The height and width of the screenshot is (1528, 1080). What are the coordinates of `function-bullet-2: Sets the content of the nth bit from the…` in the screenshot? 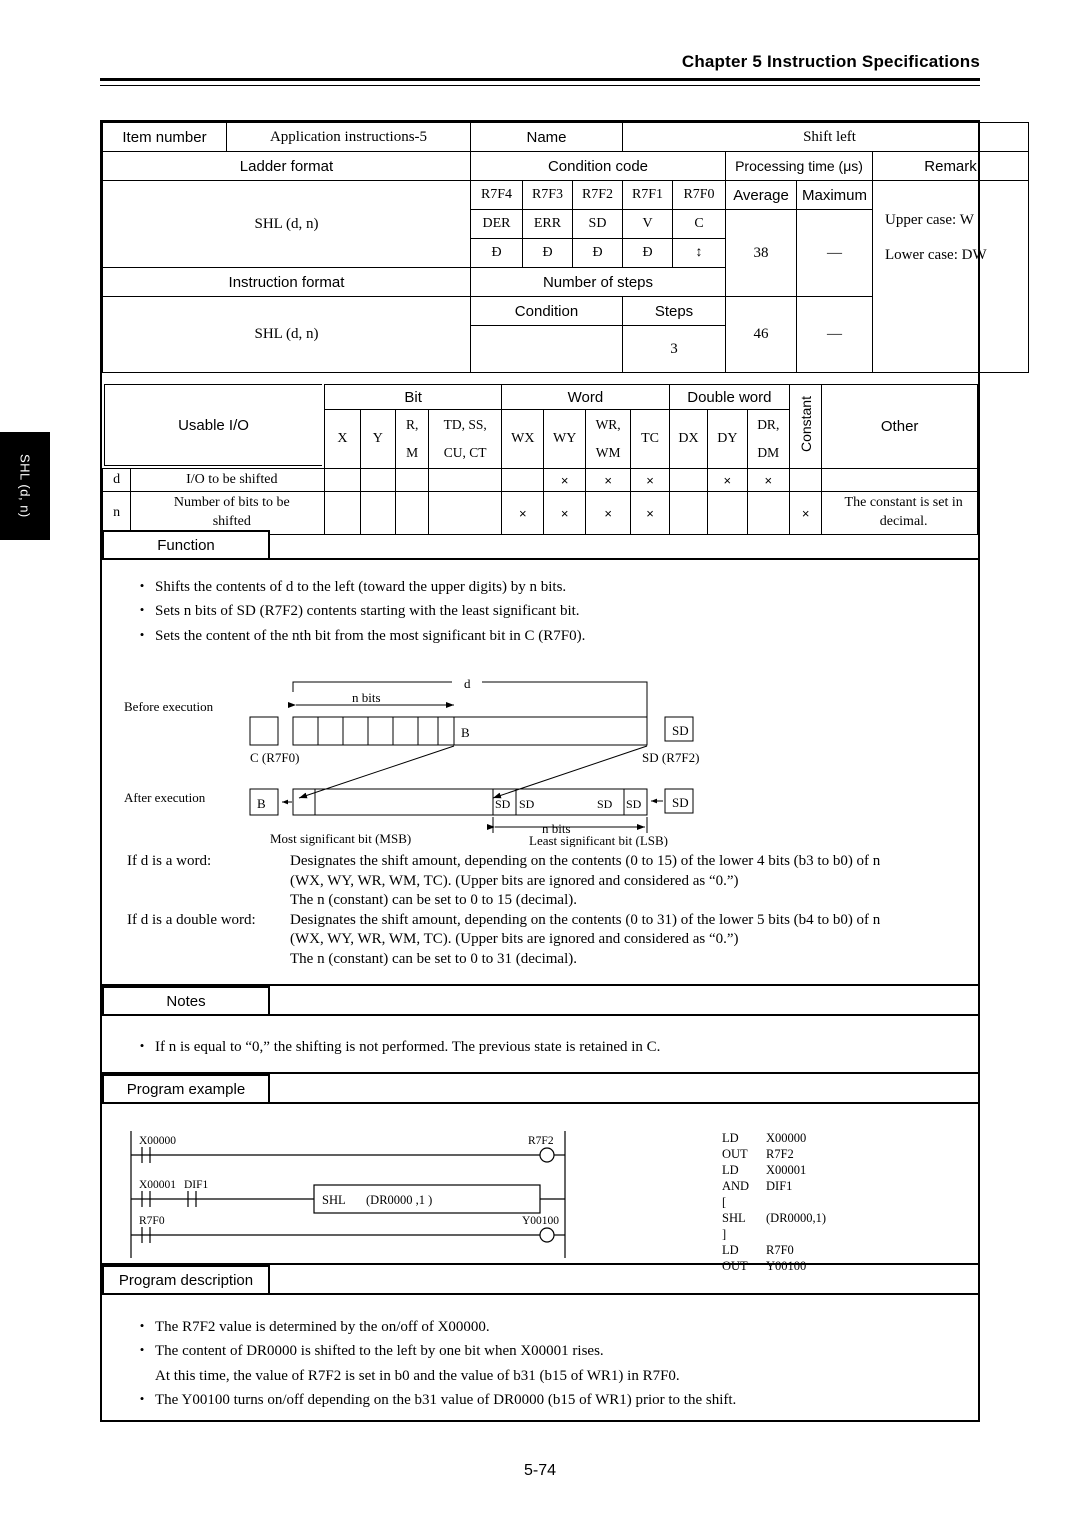 It's located at (370, 635).